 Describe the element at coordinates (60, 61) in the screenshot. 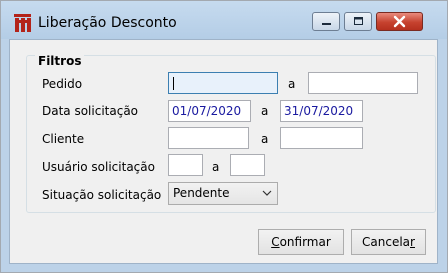

I see `filters-legend: Filtros` at that location.